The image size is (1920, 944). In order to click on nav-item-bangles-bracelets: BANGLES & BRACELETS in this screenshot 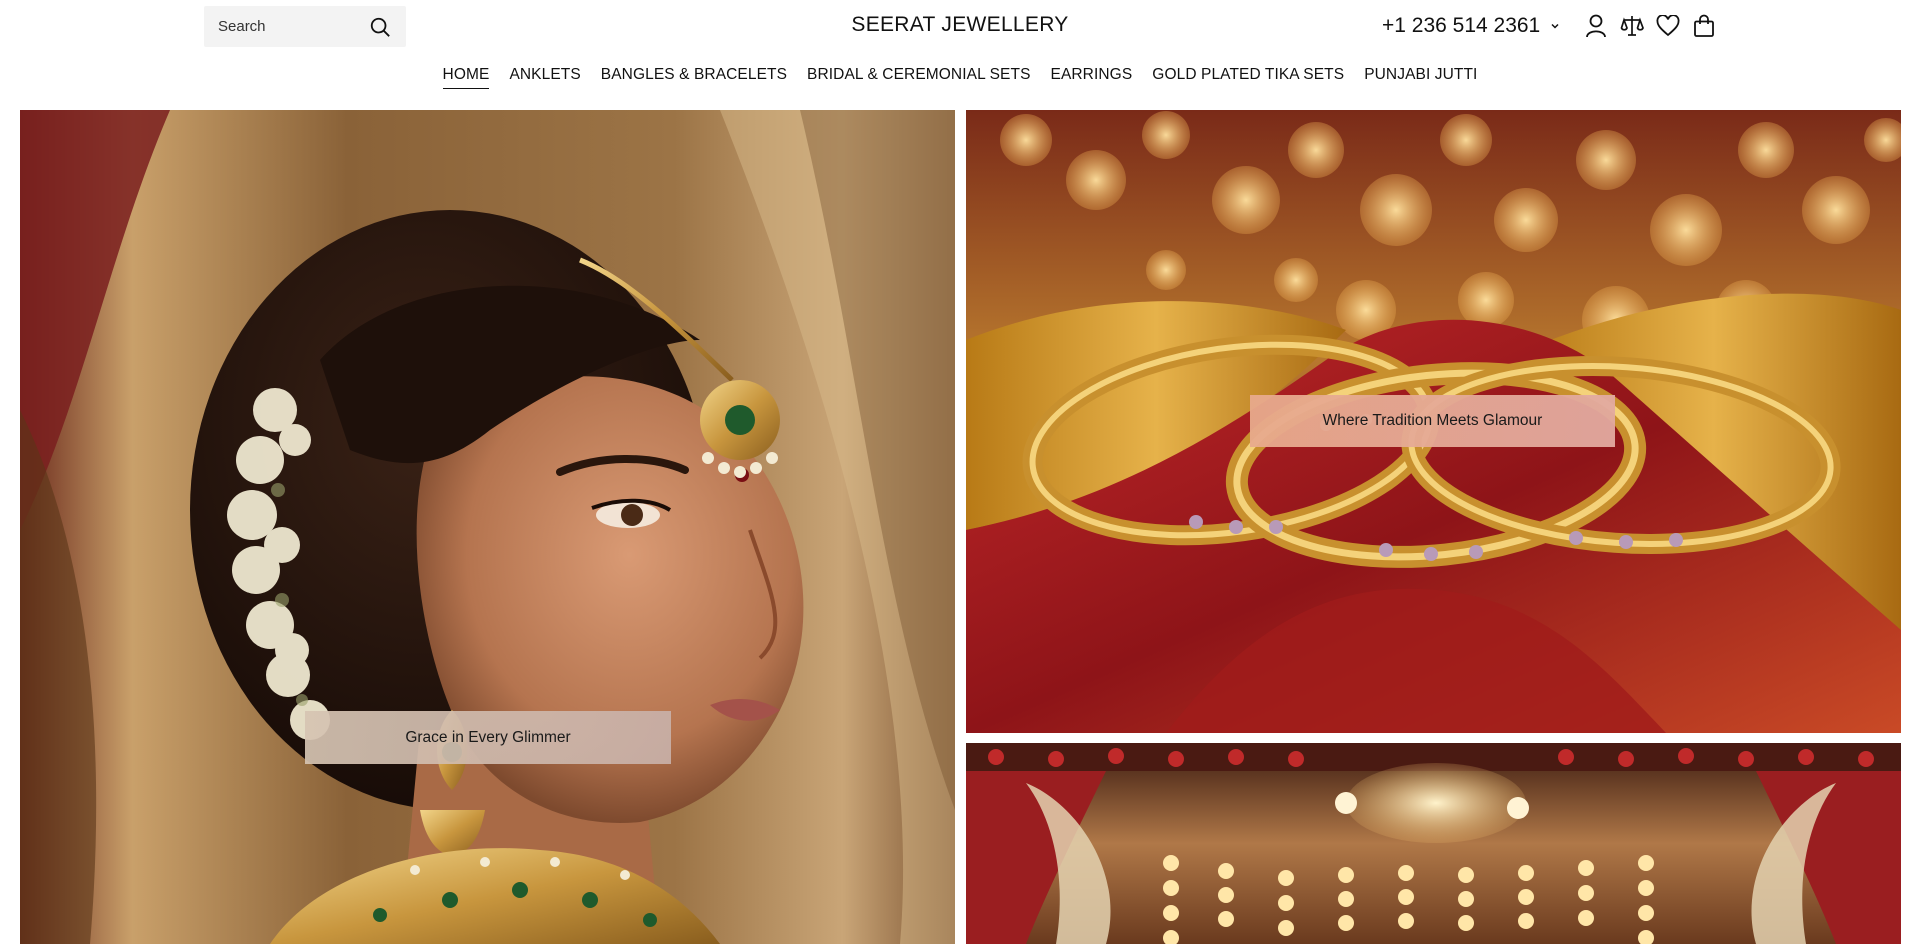, I will do `click(694, 77)`.